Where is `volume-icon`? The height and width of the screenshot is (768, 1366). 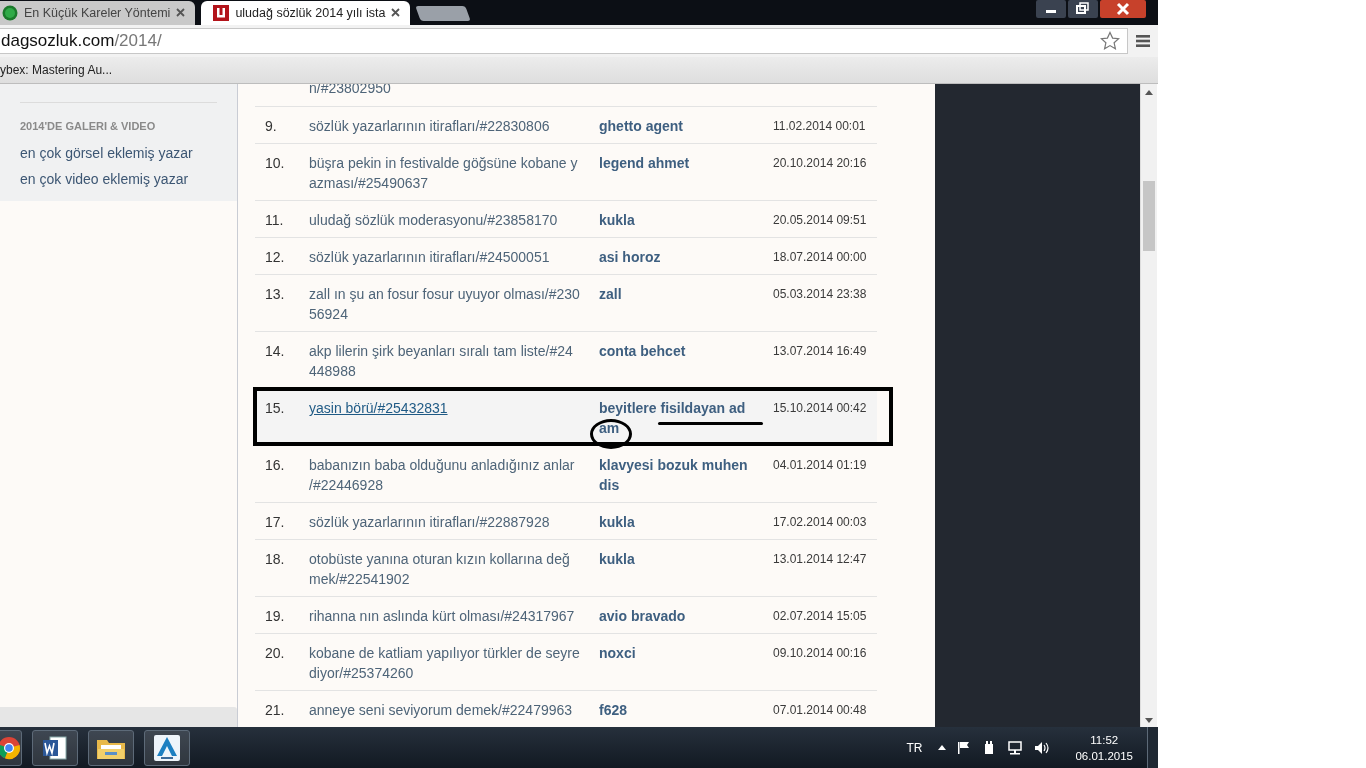
volume-icon is located at coordinates (1042, 747).